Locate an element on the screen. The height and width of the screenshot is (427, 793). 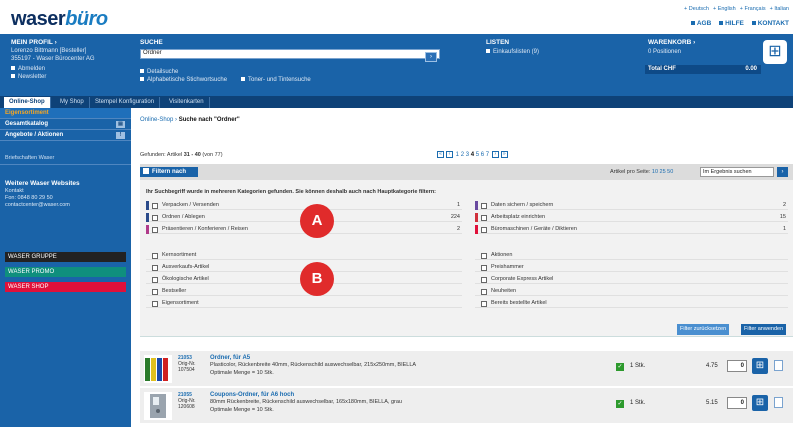
results-count: Gefunden: Artikel 31 - 40 (von 77) is located at coordinates (181, 155).